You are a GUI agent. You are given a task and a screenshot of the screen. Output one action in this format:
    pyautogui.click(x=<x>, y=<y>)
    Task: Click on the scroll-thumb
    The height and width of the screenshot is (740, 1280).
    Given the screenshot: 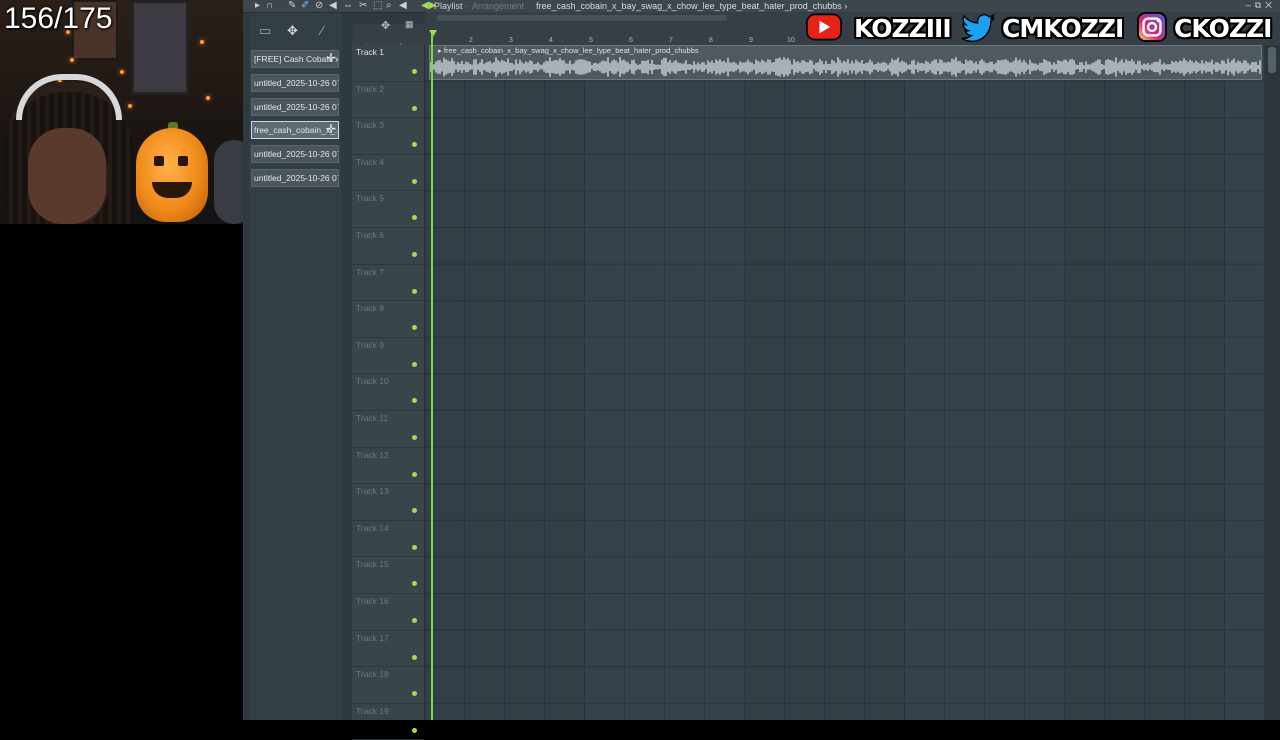 What is the action you would take?
    pyautogui.click(x=1272, y=60)
    